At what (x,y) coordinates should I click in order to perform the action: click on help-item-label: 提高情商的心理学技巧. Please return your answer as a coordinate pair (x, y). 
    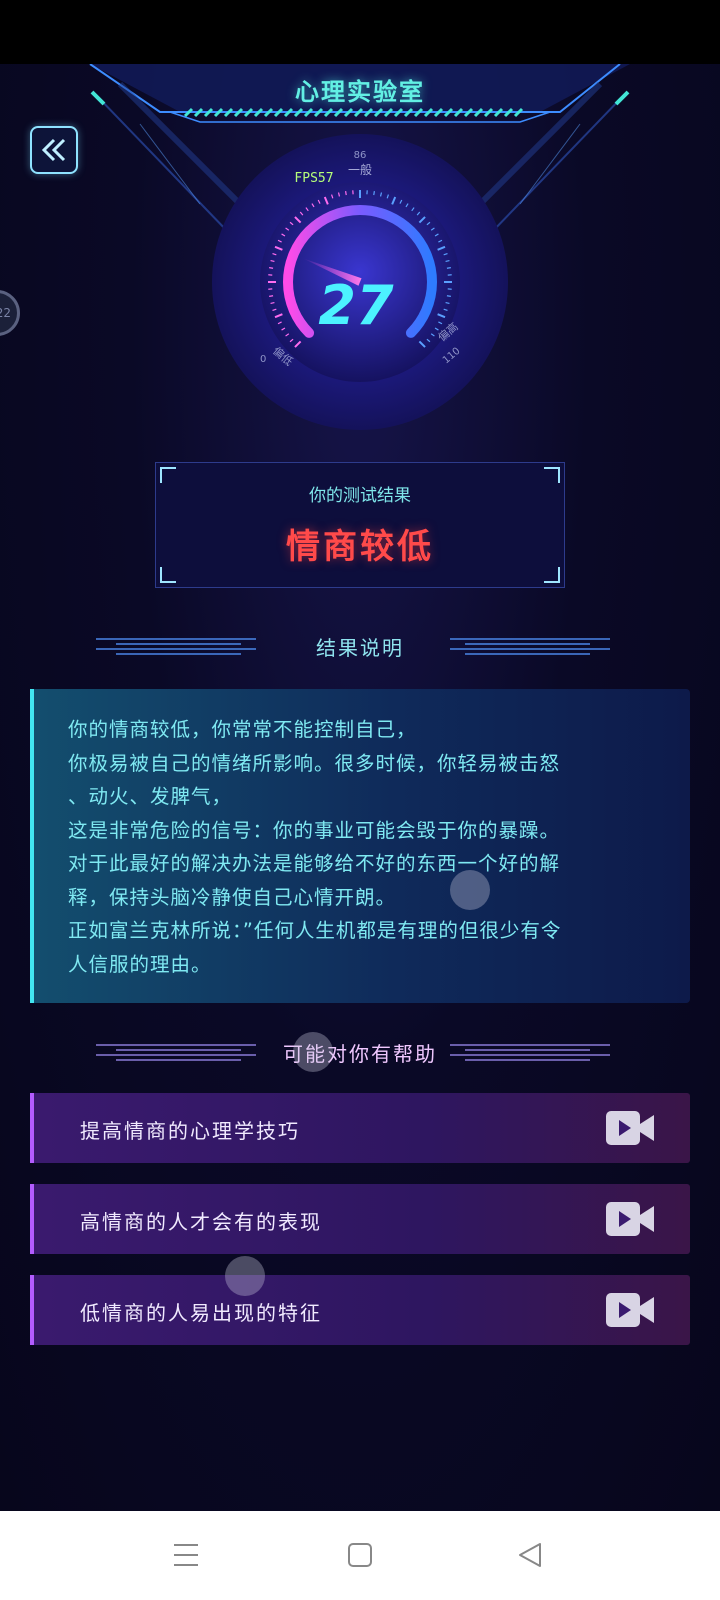
    Looking at the image, I should click on (190, 1131).